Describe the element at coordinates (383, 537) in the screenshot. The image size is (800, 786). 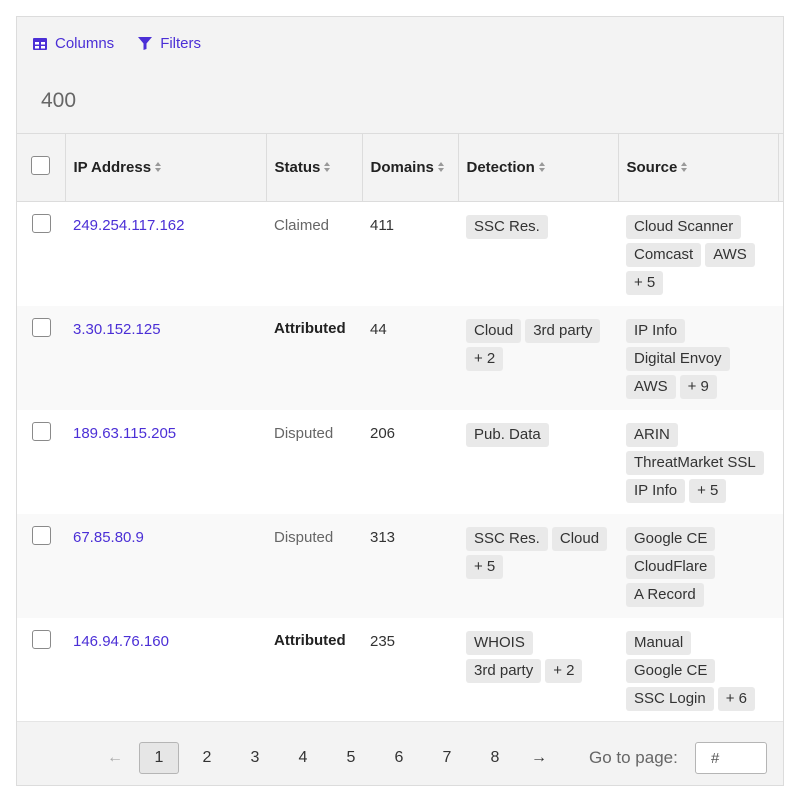
I see `domains-count: 313` at that location.